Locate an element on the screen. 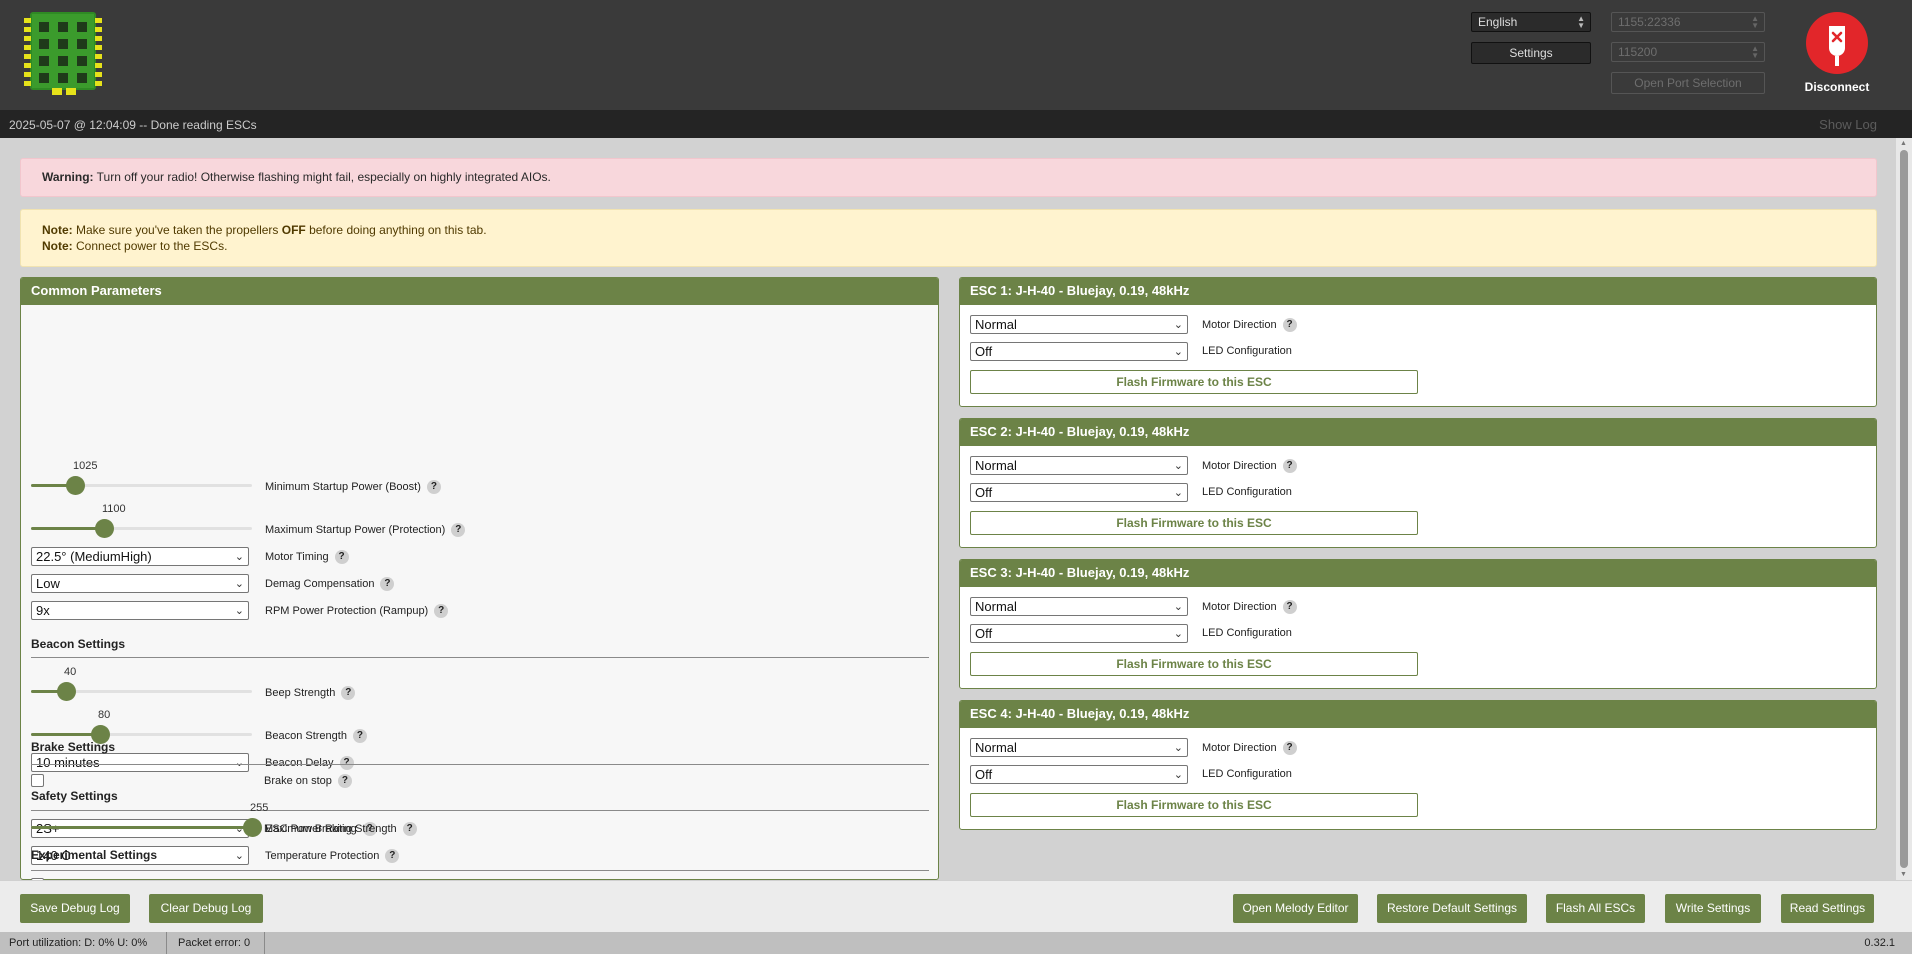 Image resolution: width=1912 pixels, height=954 pixels. scrollbar-thumb is located at coordinates (1904, 509).